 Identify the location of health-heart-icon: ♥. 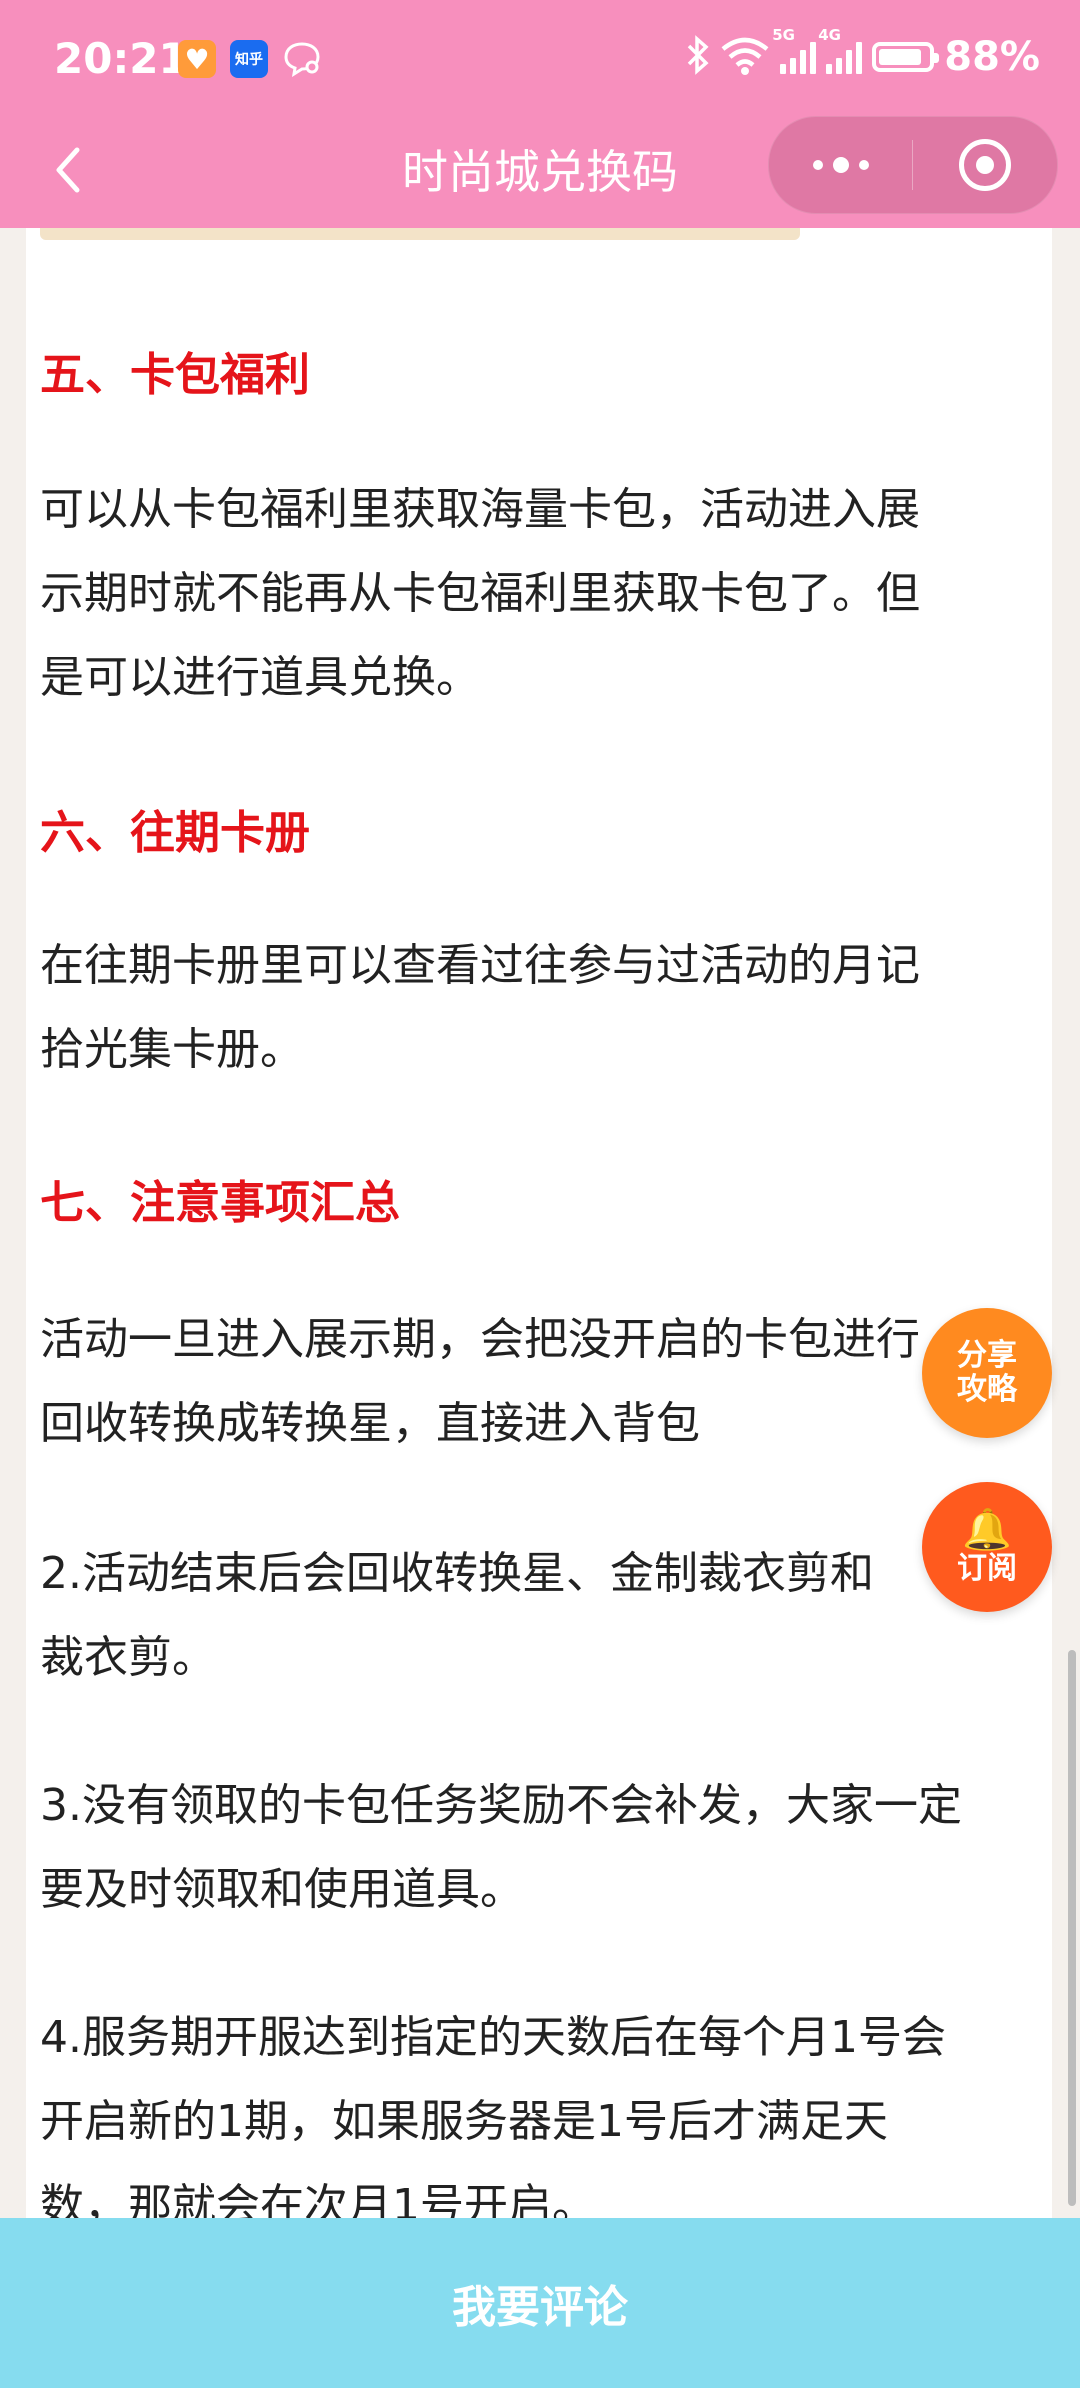
(197, 59).